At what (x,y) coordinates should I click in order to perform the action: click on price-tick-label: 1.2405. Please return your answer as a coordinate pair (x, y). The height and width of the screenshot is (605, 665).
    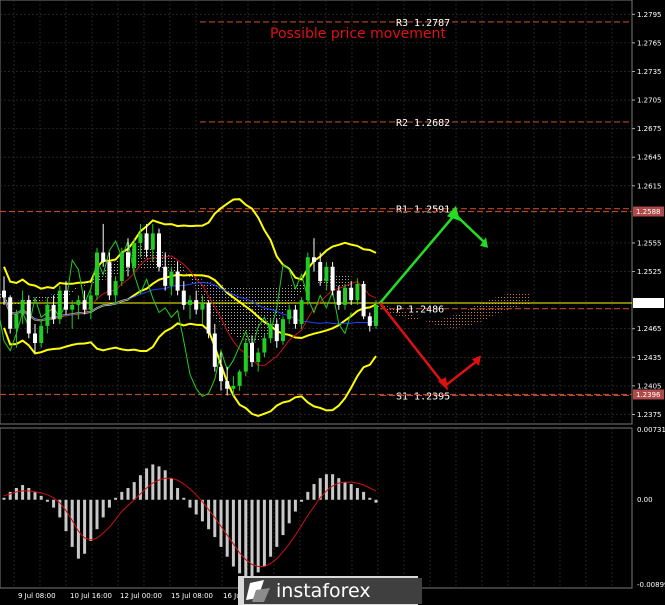
    Looking at the image, I should click on (649, 386).